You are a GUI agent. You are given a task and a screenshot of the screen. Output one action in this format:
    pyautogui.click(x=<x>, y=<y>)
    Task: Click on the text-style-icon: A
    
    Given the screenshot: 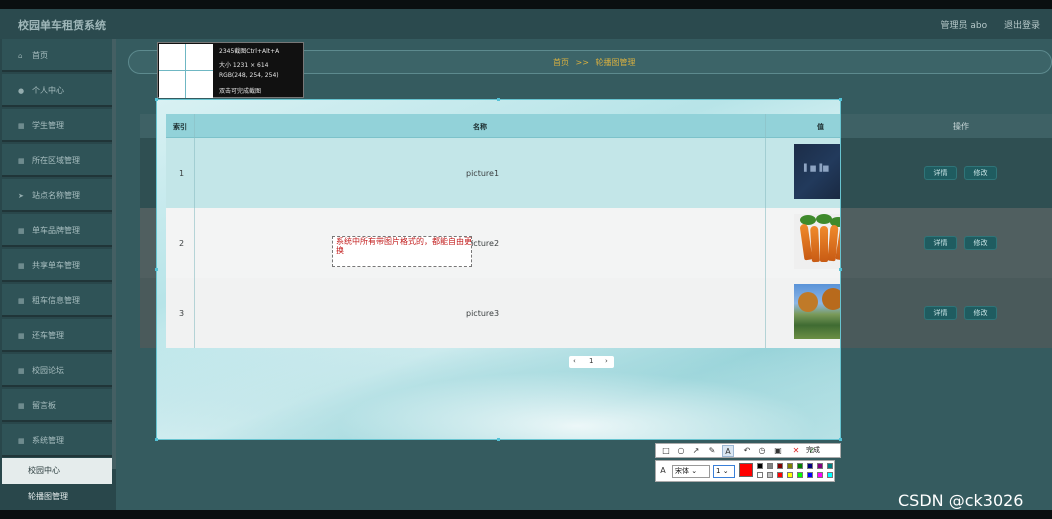 What is the action you would take?
    pyautogui.click(x=663, y=470)
    